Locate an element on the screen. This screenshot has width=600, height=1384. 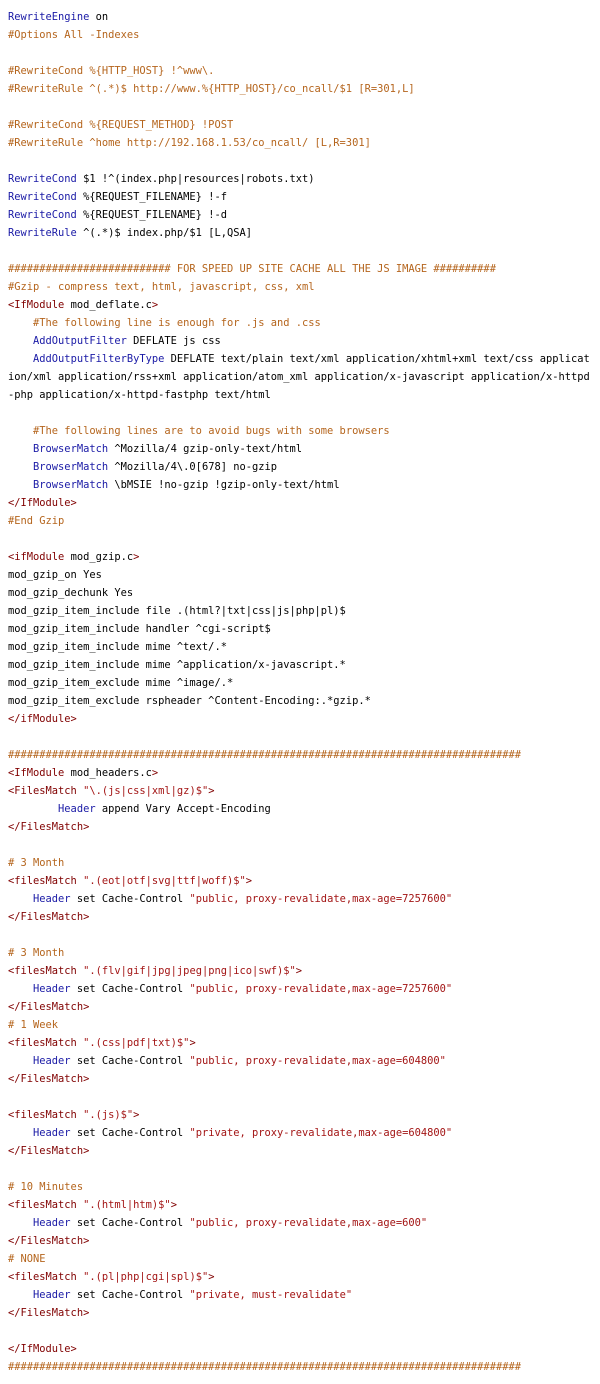
keyword-token: AddOutputFilter is located at coordinates (80, 341).